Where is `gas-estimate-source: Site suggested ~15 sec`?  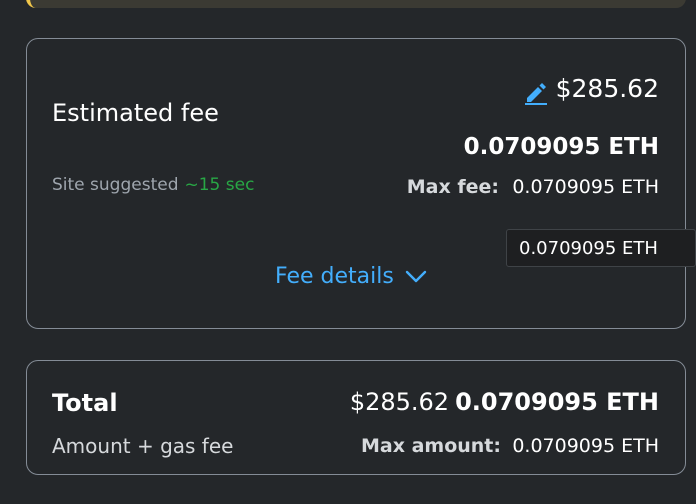
gas-estimate-source: Site suggested ~15 sec is located at coordinates (153, 185).